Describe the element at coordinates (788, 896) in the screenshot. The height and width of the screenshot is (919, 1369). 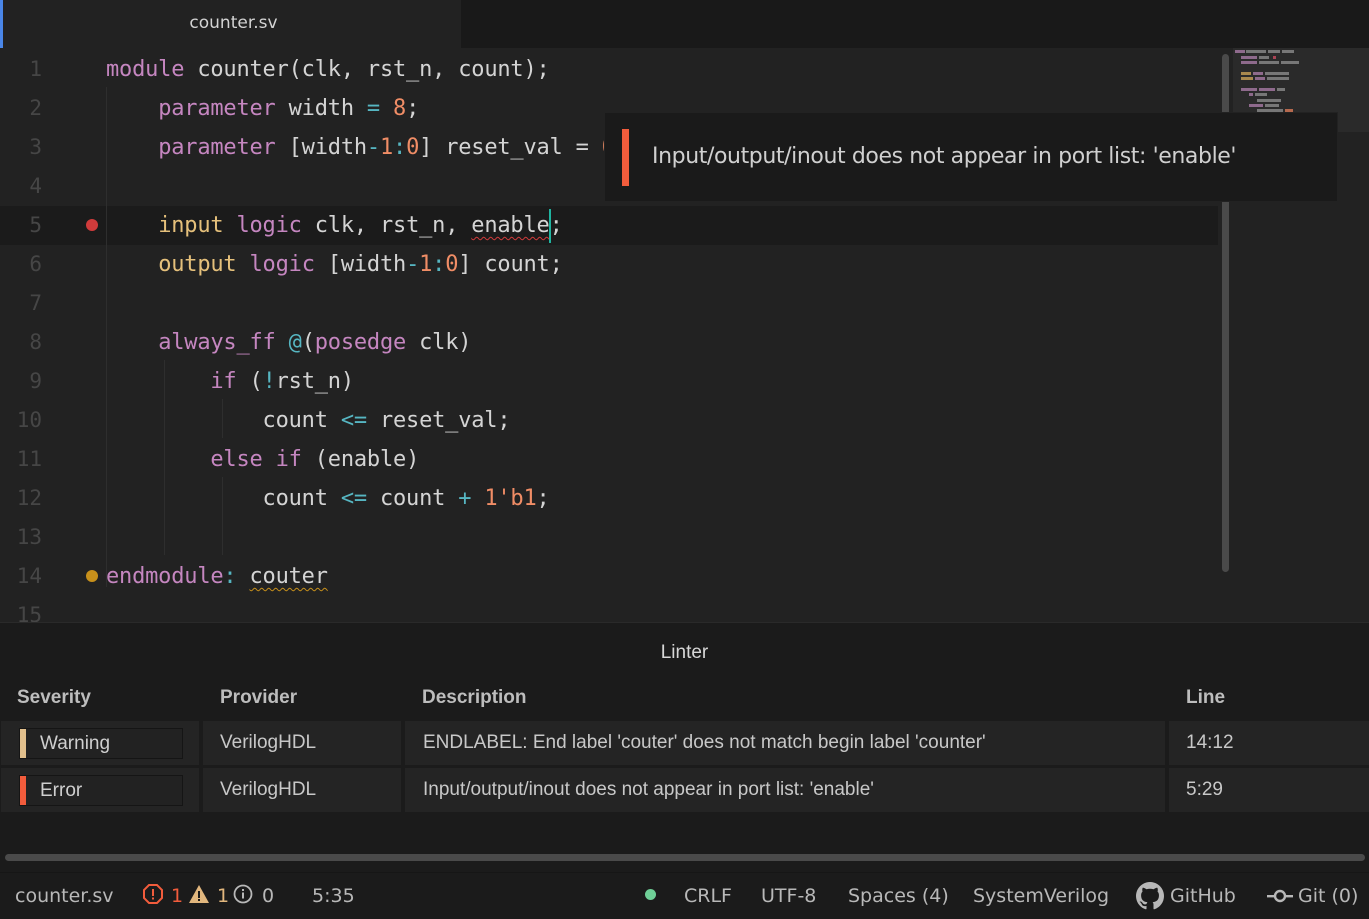
I see `file-encoding: UTF-8` at that location.